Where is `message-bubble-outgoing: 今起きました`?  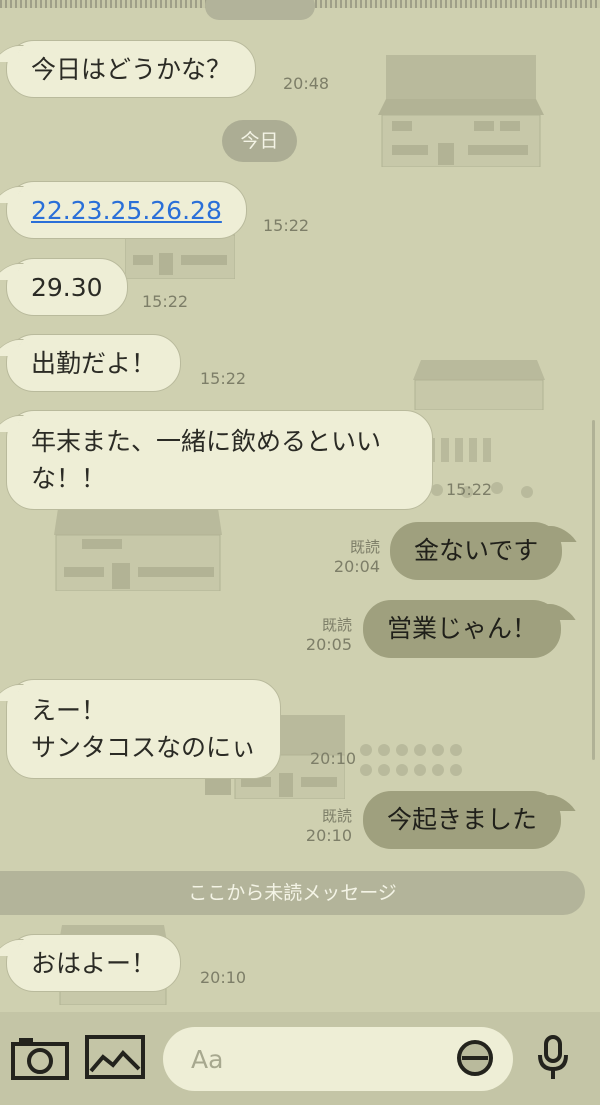
message-bubble-outgoing: 今起きました is located at coordinates (462, 820).